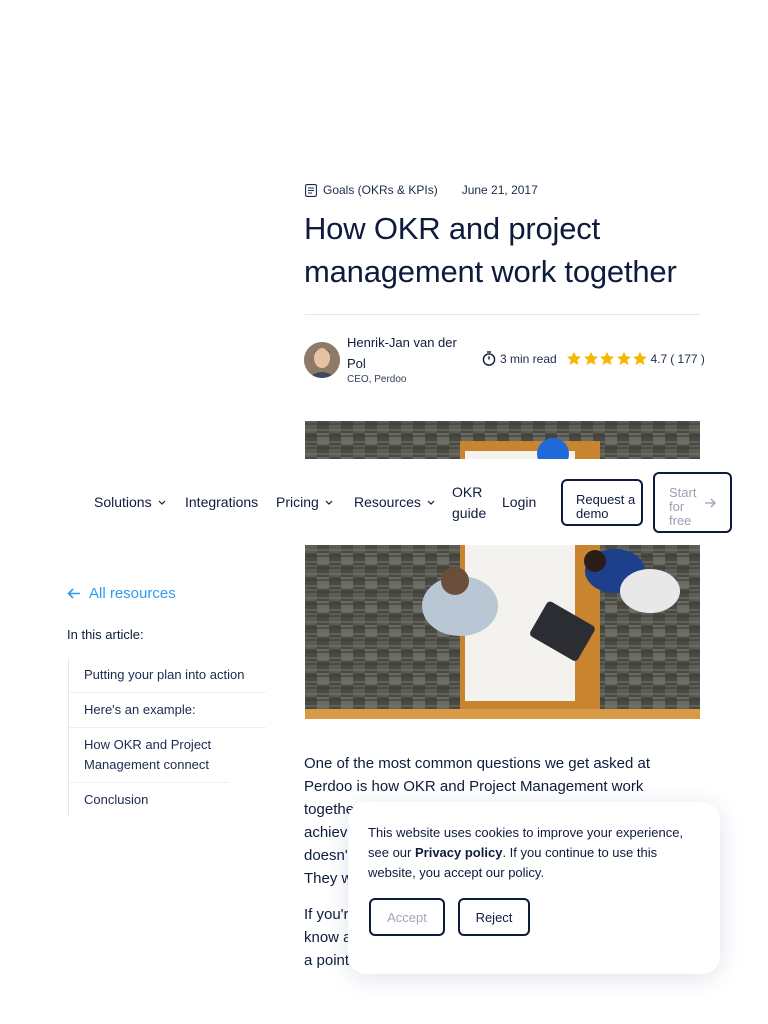 The height and width of the screenshot is (1024, 768). Describe the element at coordinates (167, 800) in the screenshot. I see `toc-item: Conclusion` at that location.